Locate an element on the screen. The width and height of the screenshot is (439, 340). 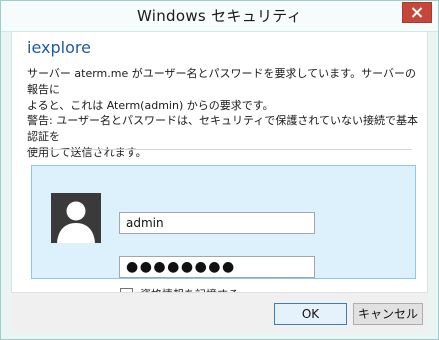
password-field: ●●●●●●●● is located at coordinates (217, 267).